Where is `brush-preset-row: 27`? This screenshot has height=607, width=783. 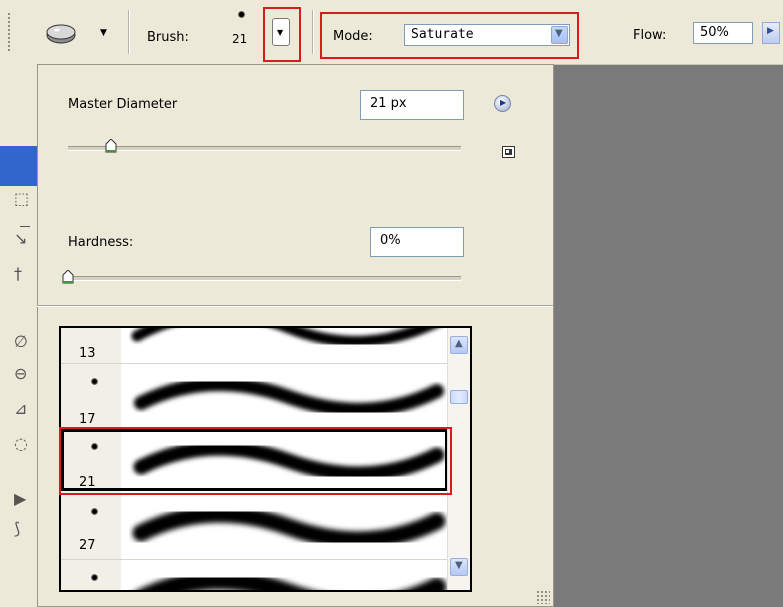 brush-preset-row: 27 is located at coordinates (254, 527).